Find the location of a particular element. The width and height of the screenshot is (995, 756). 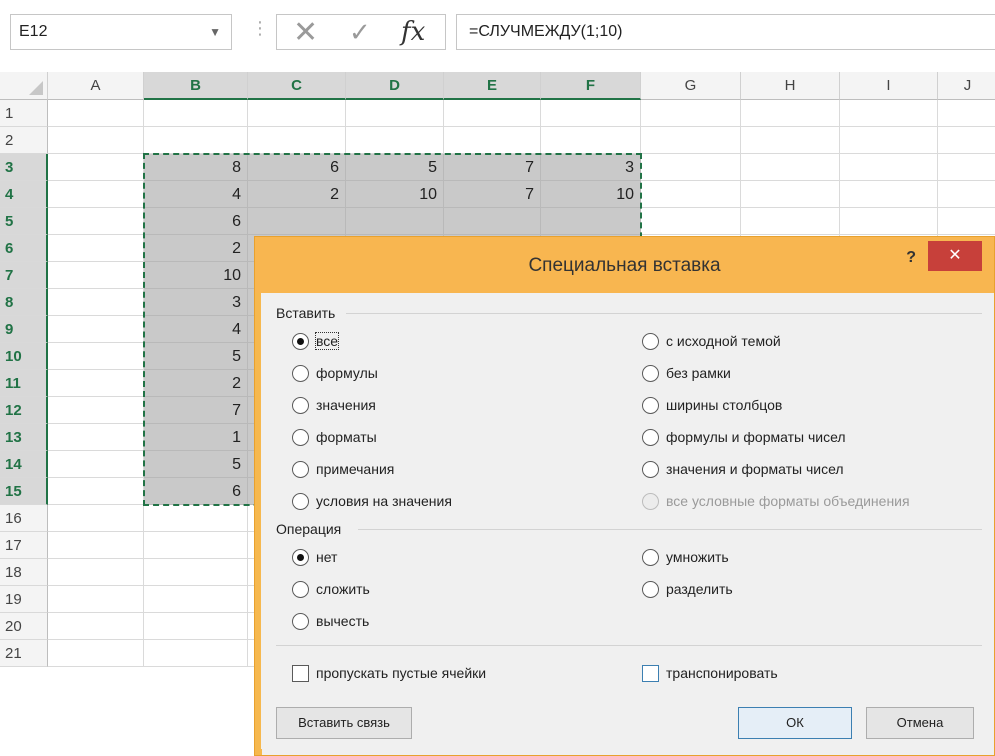

row-header-1: 1 is located at coordinates (24, 113).